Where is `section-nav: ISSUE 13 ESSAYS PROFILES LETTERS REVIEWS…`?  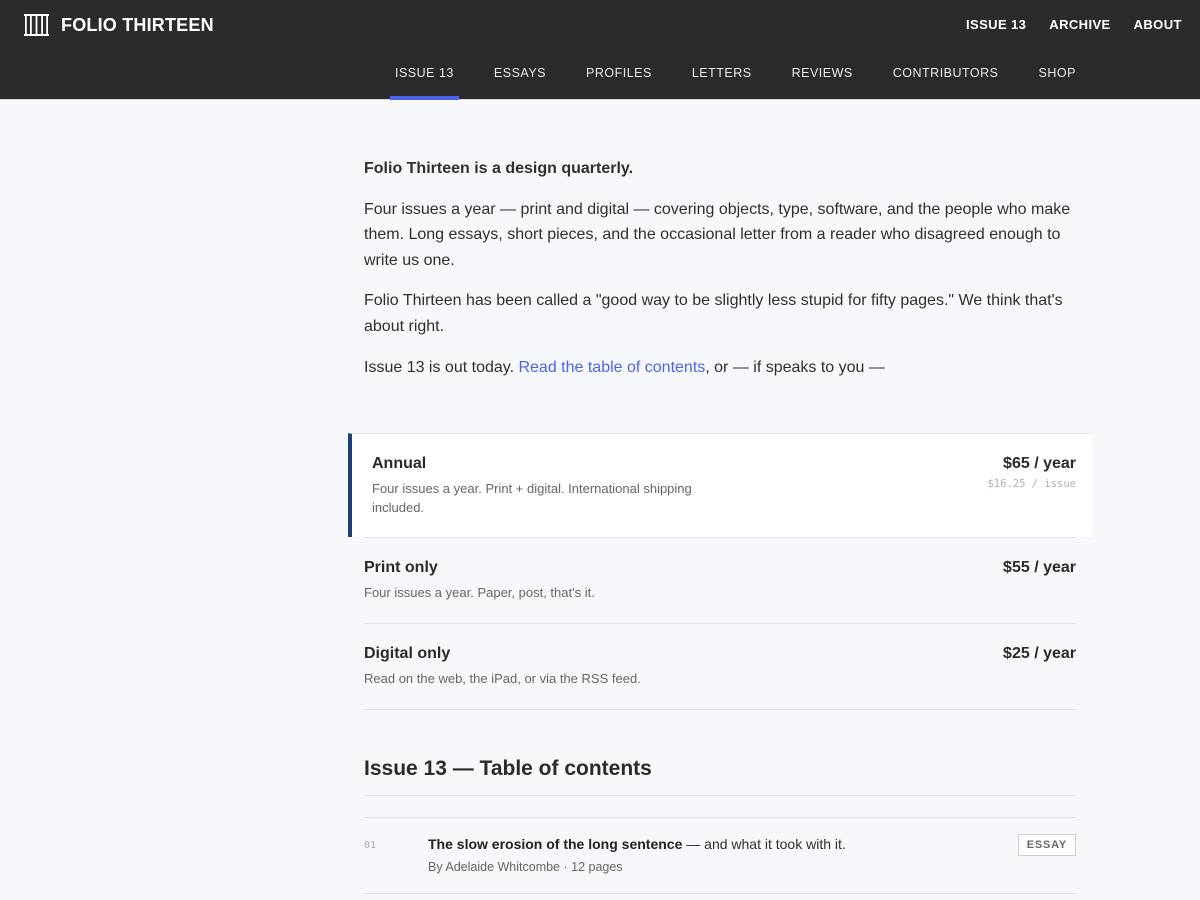 section-nav: ISSUE 13 ESSAYS PROFILES LETTERS REVIEWS… is located at coordinates (750, 81).